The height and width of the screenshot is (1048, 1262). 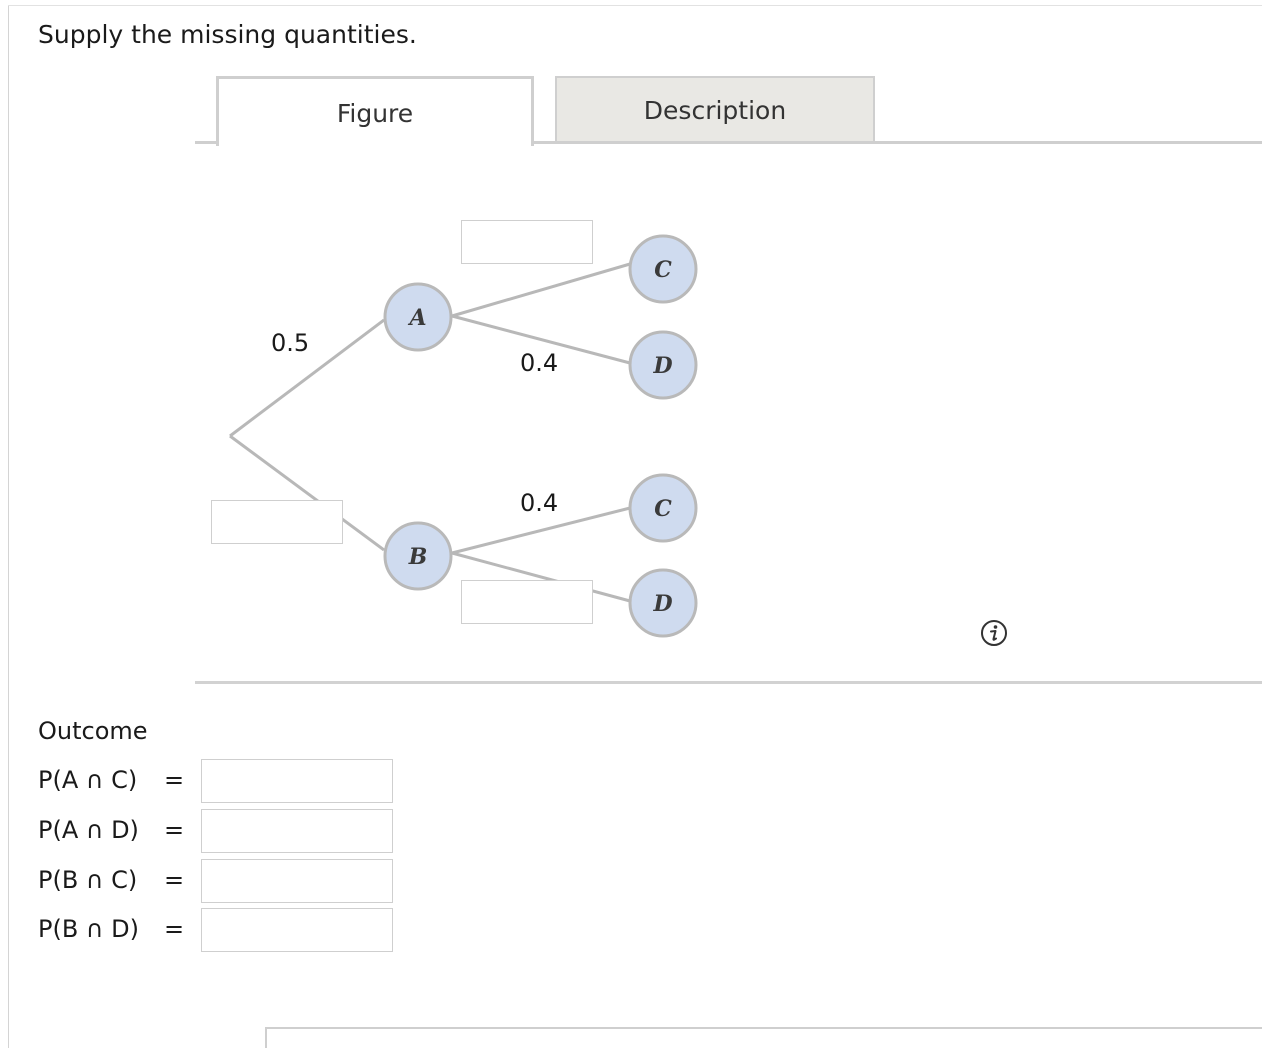 What do you see at coordinates (297, 831) in the screenshot?
I see `outcome-input-A-D` at bounding box center [297, 831].